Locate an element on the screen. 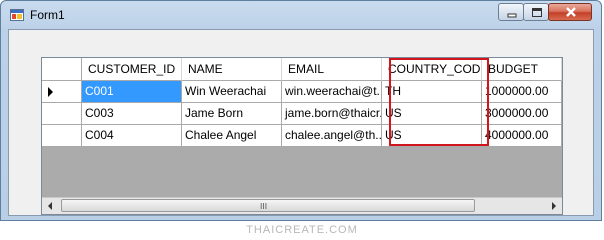  cell-name: Jame Born is located at coordinates (232, 114).